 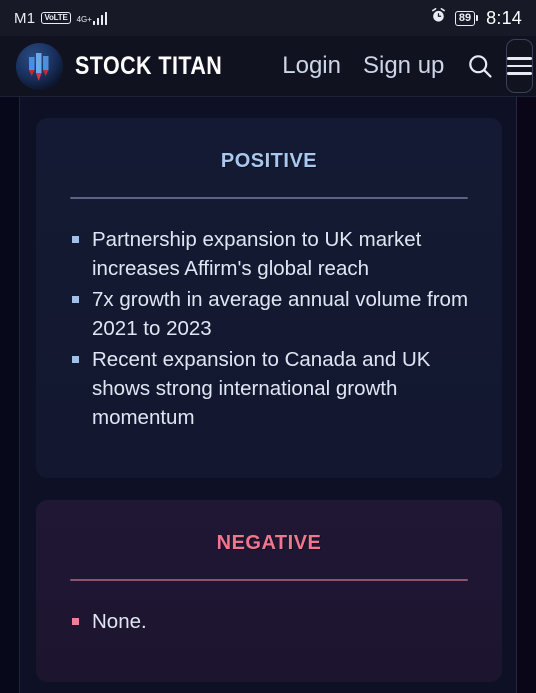 I want to click on stock-titan-logo-icon, so click(x=39, y=66).